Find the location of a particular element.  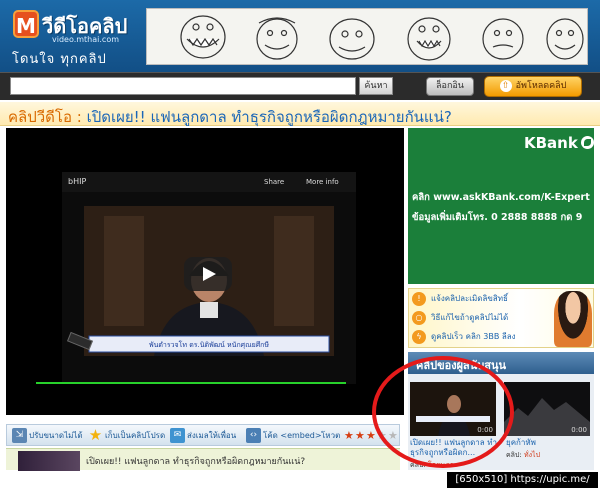

warning-icon: ! is located at coordinates (419, 299).